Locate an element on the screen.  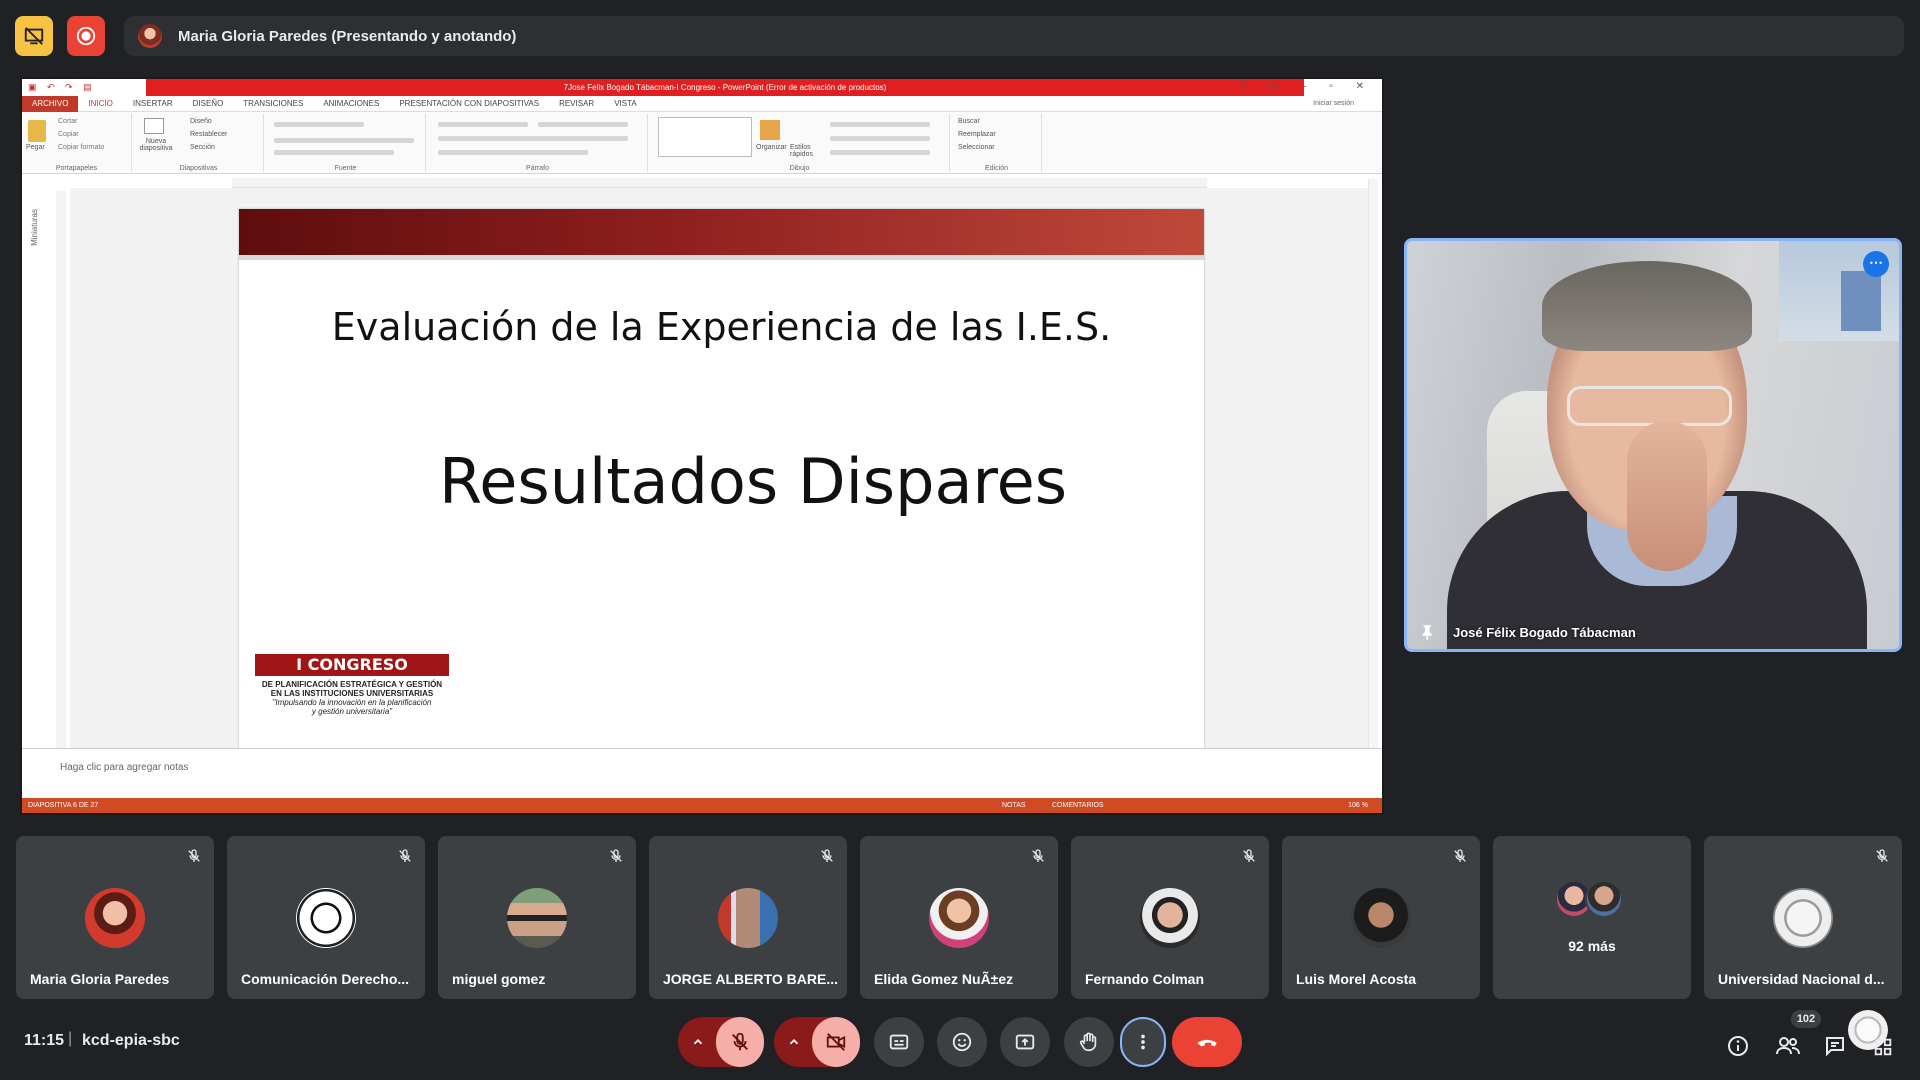
more-options-button is located at coordinates (1143, 1042).